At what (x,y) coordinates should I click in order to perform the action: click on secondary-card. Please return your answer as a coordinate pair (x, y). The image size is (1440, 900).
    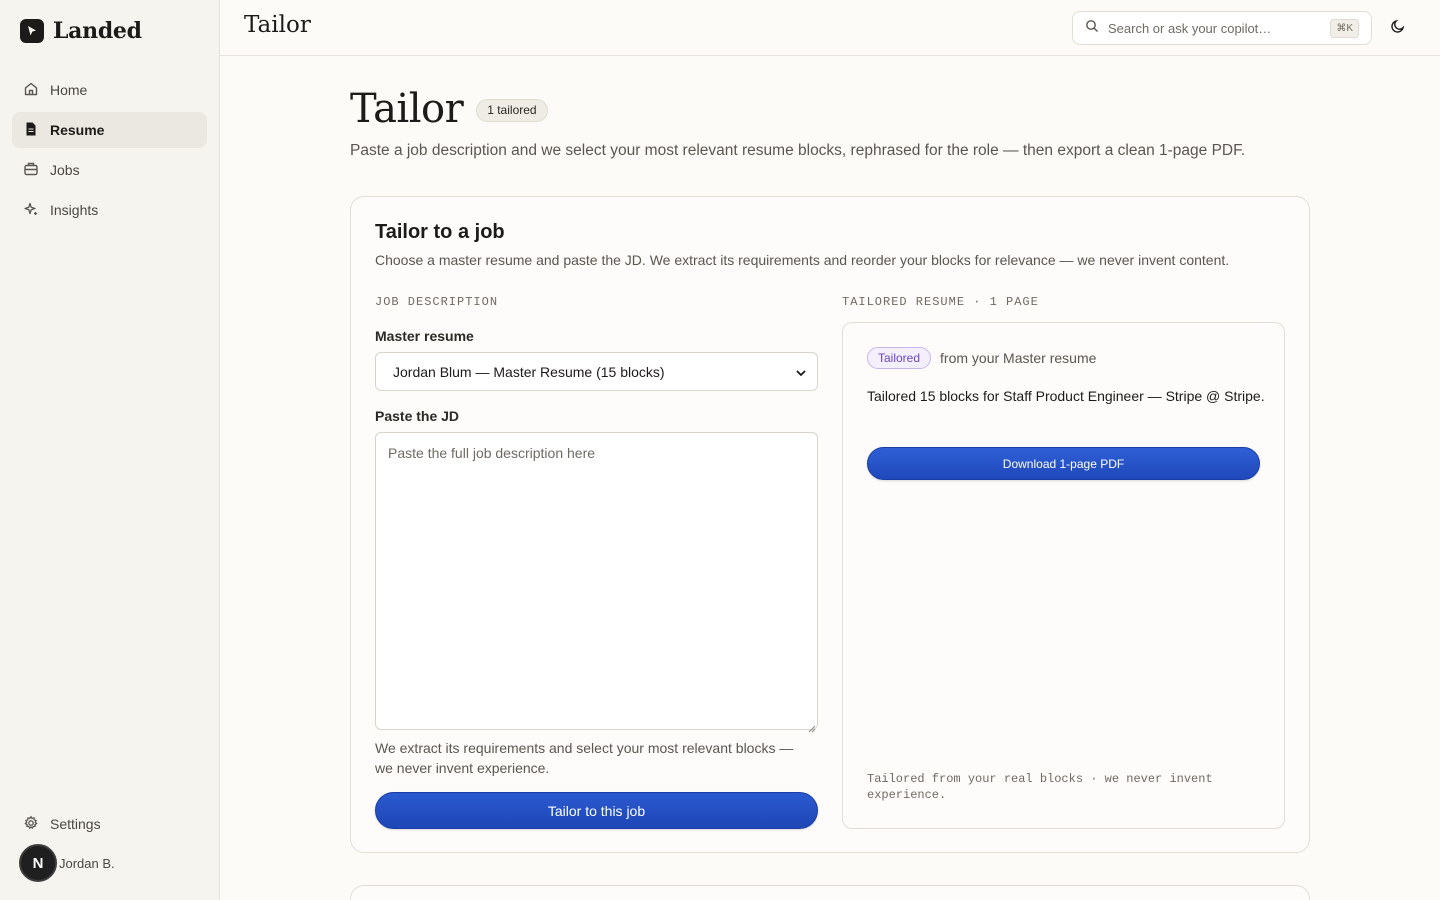
    Looking at the image, I should click on (830, 892).